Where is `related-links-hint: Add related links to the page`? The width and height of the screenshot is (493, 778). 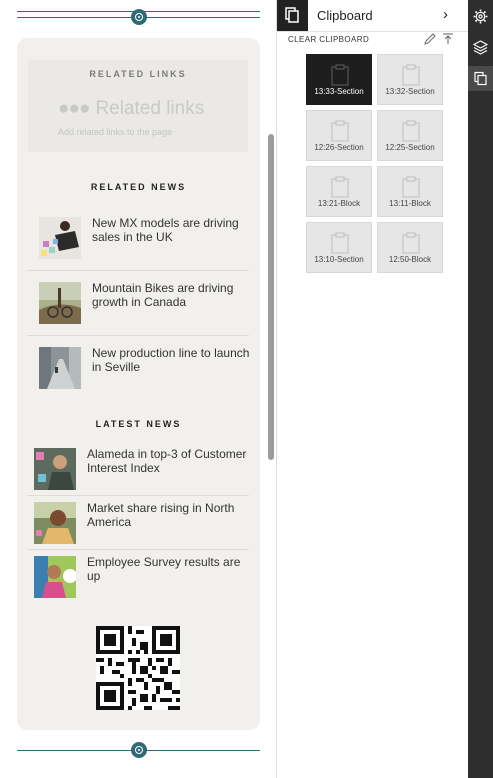 related-links-hint: Add related links to the page is located at coordinates (115, 132).